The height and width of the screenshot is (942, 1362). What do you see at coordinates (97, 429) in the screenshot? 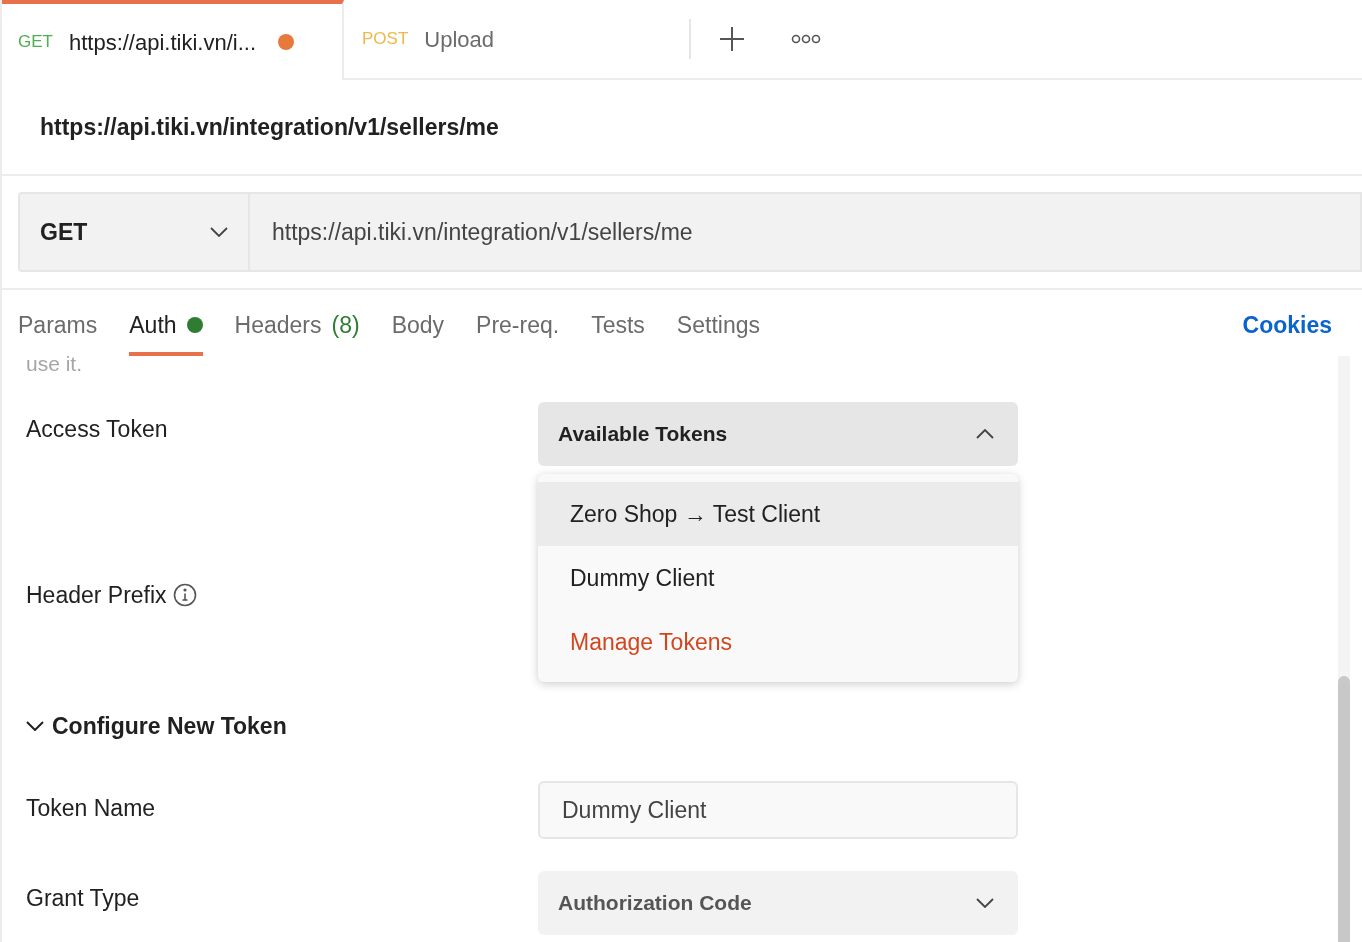
I see `field-label: Access Token` at bounding box center [97, 429].